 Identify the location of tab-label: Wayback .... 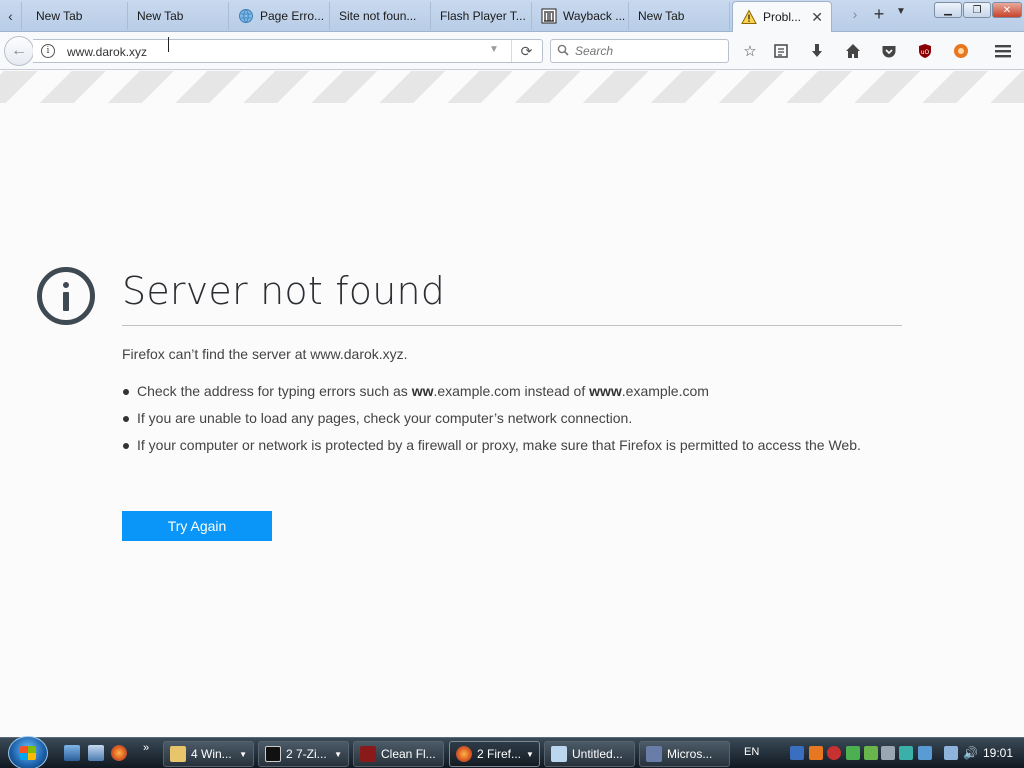
(594, 16).